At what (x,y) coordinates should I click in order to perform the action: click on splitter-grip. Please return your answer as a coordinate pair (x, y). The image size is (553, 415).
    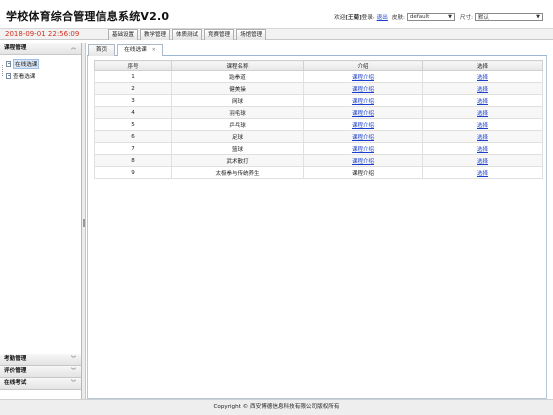
    Looking at the image, I should click on (84, 223).